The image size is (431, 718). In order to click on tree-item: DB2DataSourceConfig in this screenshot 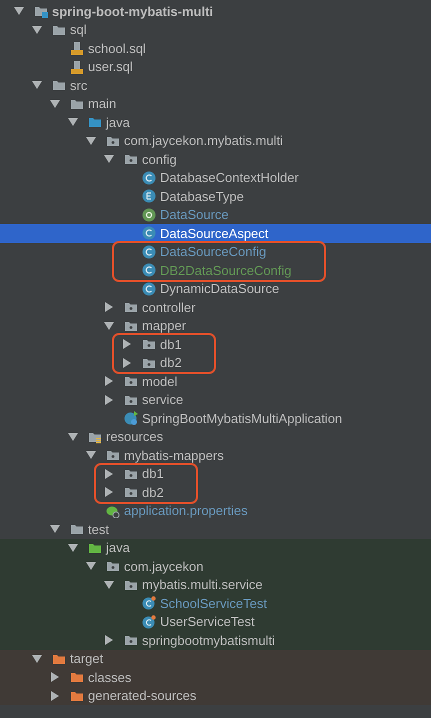, I will do `click(208, 270)`.